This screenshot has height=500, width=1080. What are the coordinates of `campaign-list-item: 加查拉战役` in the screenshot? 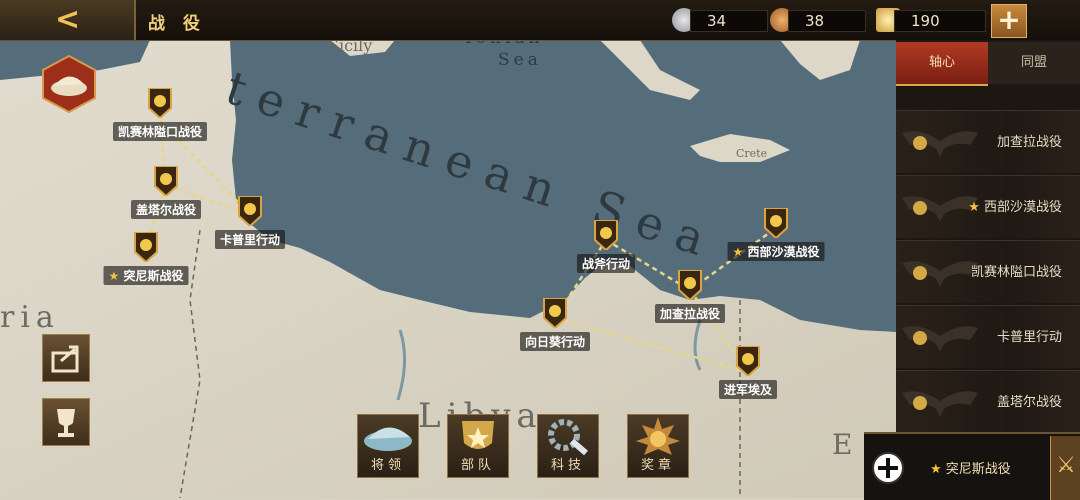 It's located at (988, 141).